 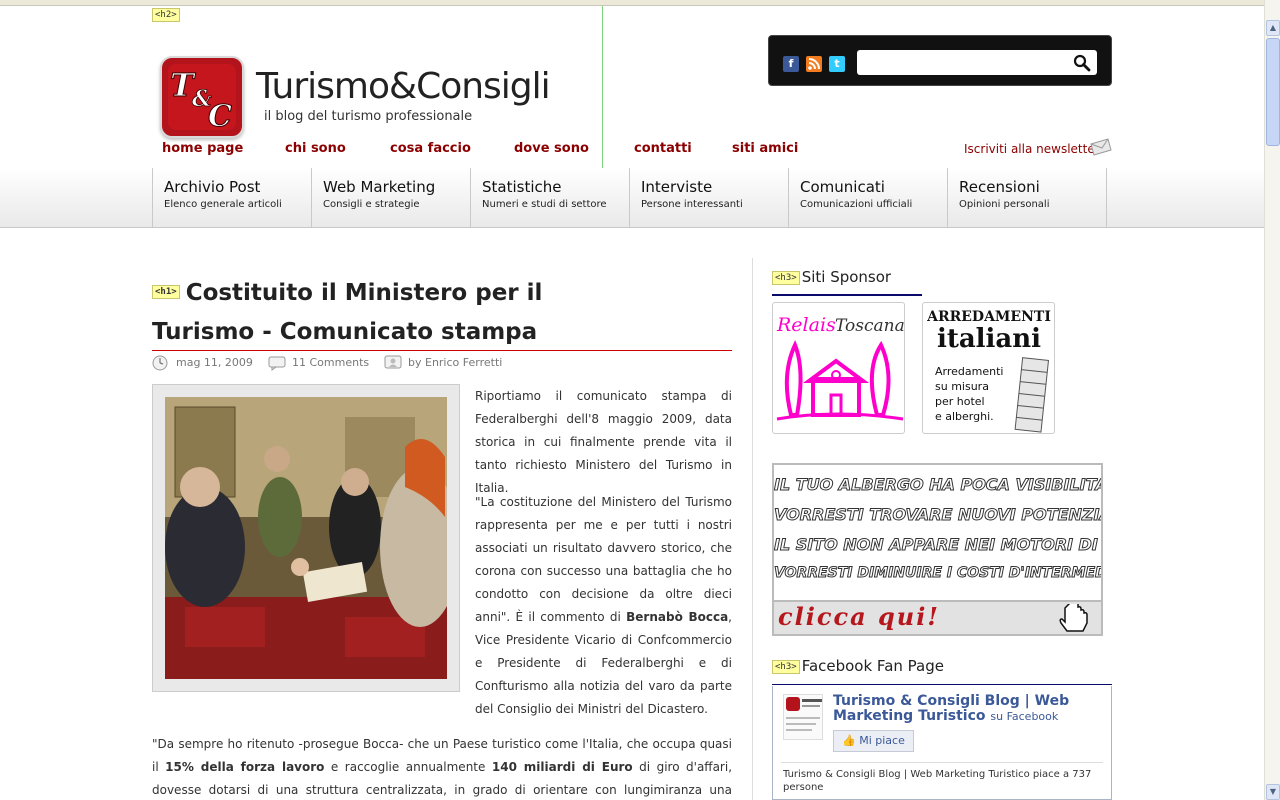 I want to click on search-icon, so click(x=1082, y=63).